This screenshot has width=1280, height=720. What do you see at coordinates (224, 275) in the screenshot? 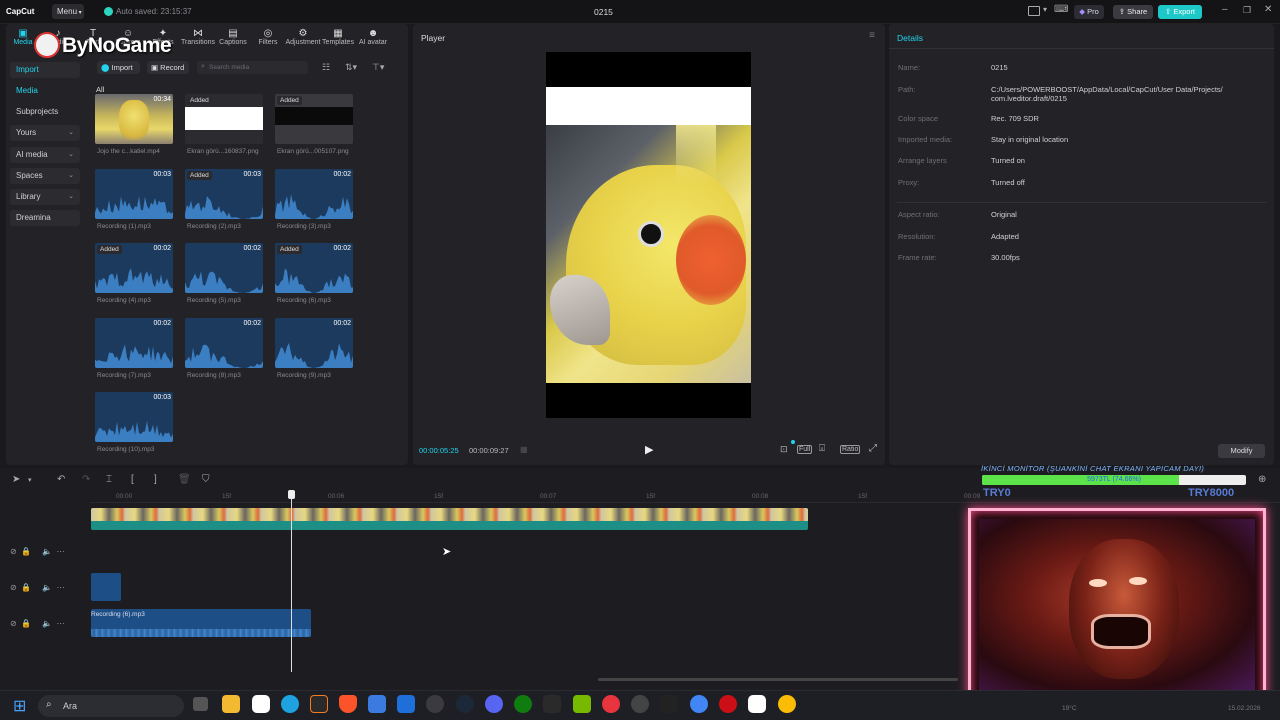
I see `media-item: 00:02 Recording (5).mp3` at bounding box center [224, 275].